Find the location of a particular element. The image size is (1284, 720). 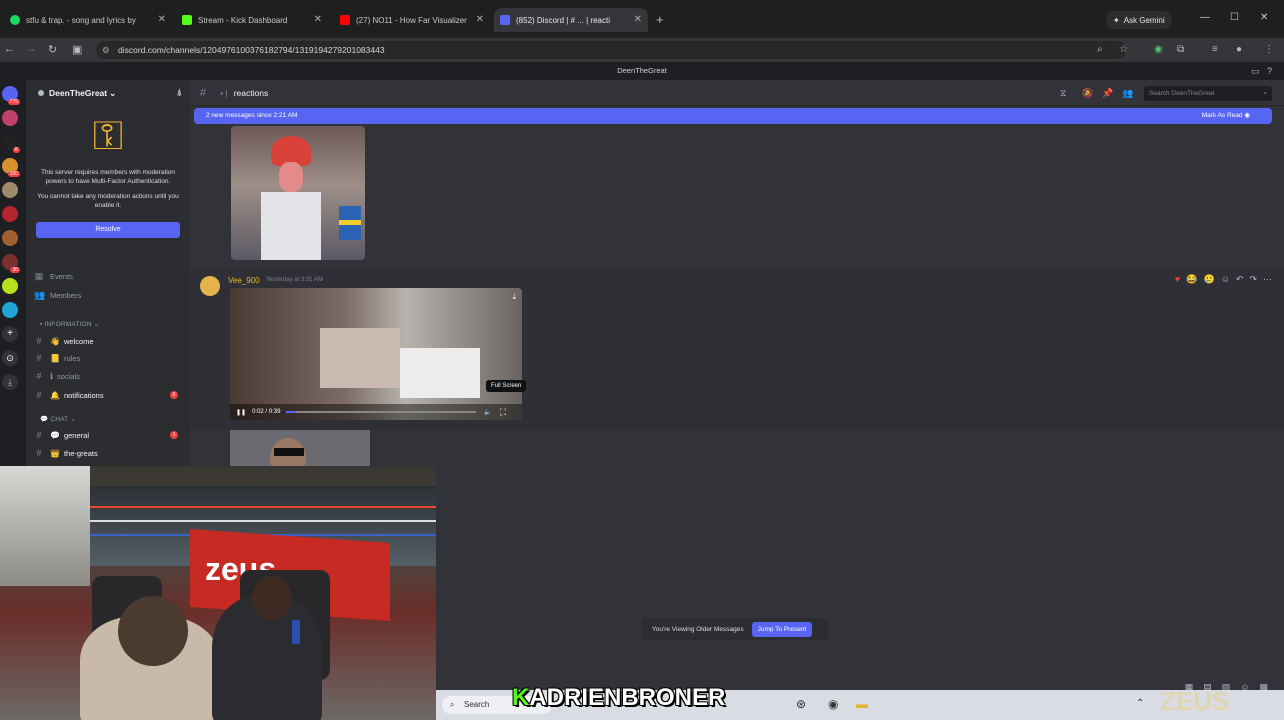

profile-icon: ● is located at coordinates (1239, 49).